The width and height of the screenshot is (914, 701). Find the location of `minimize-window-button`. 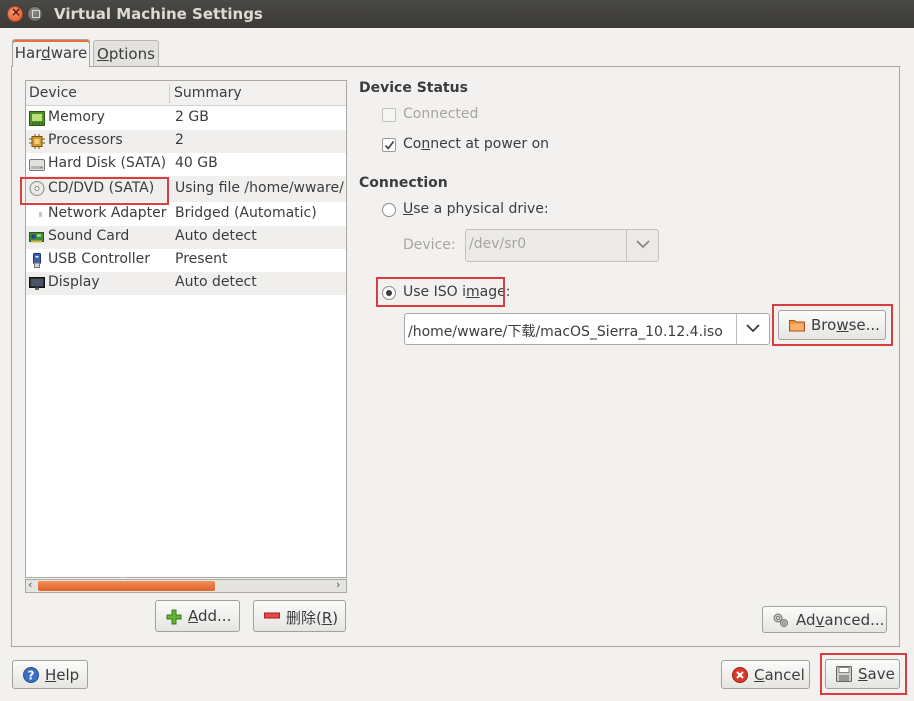

minimize-window-button is located at coordinates (35, 14).